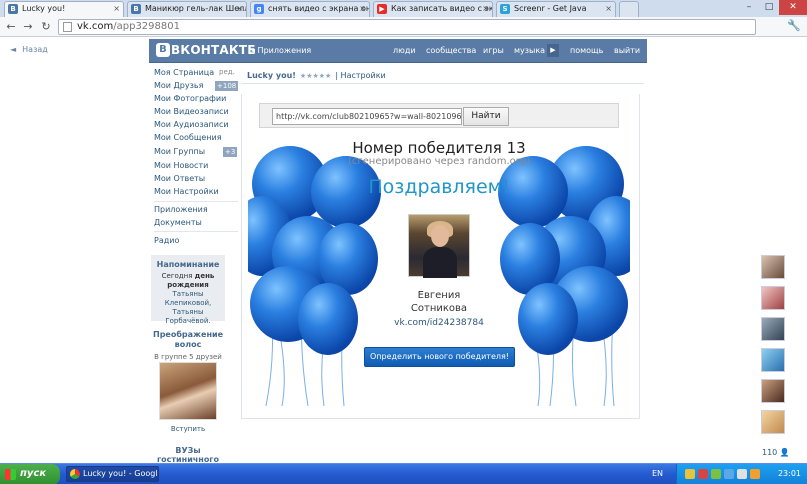 The image size is (807, 484). What do you see at coordinates (166, 240) in the screenshot?
I see `sidebar-item-radio: Радио` at bounding box center [166, 240].